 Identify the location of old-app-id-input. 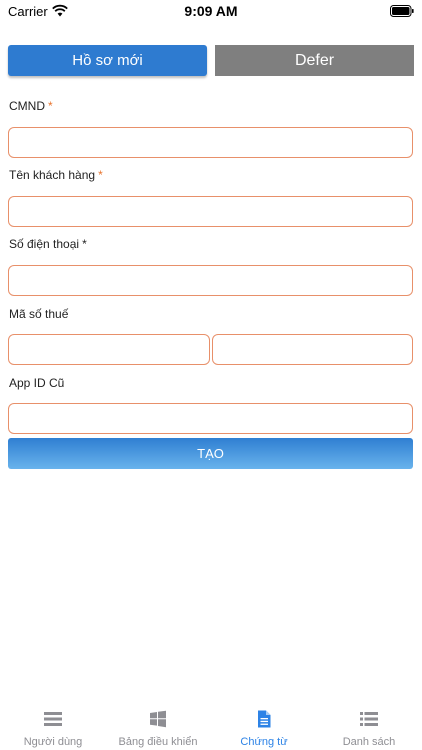
(210, 418).